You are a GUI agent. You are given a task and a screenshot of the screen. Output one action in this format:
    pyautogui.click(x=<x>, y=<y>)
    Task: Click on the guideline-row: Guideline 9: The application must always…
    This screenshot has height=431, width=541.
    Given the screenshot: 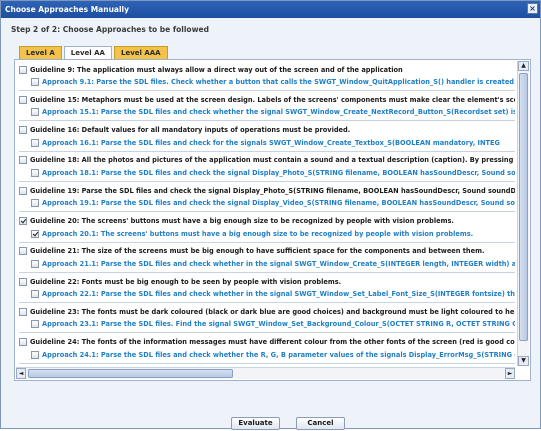 What is the action you would take?
    pyautogui.click(x=267, y=69)
    